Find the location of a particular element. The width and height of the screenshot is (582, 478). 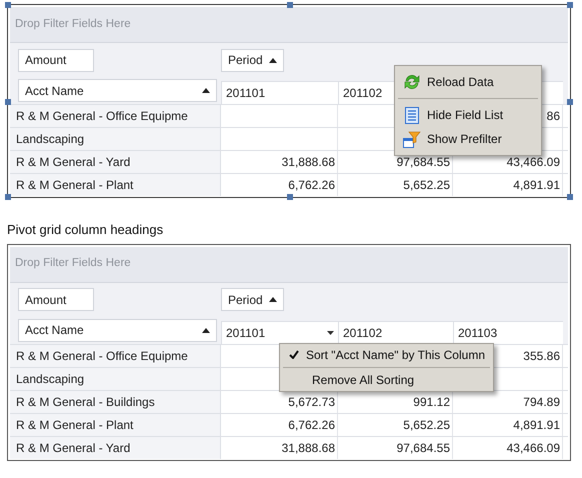

table-cell-text: 5,672.73 is located at coordinates (311, 402).